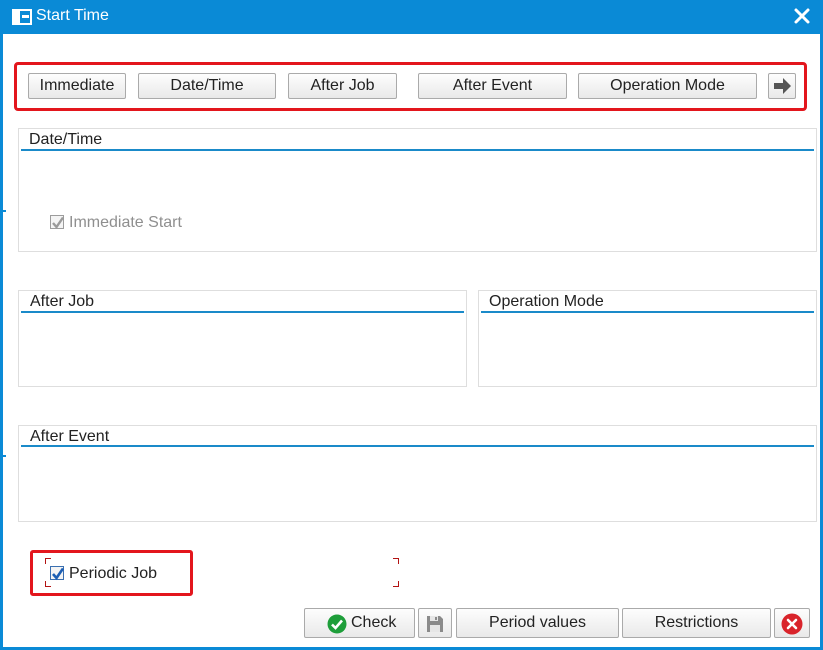 The width and height of the screenshot is (823, 650). I want to click on save-button, so click(435, 623).